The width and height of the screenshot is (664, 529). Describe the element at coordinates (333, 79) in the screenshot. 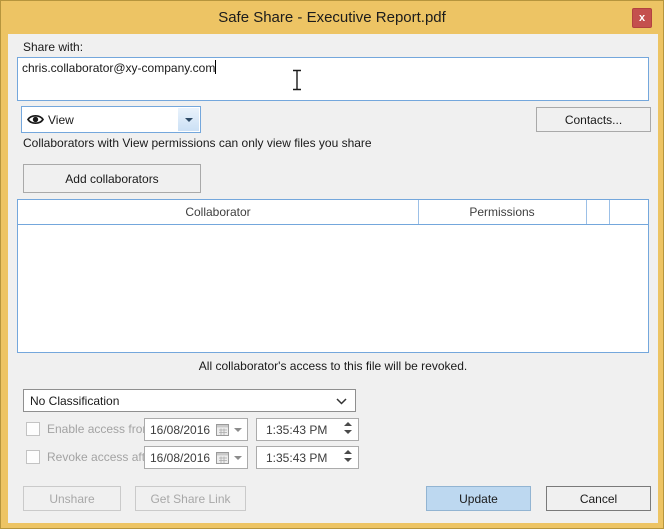

I see `recipients-input: chris.collaborator@xy-company.com` at that location.